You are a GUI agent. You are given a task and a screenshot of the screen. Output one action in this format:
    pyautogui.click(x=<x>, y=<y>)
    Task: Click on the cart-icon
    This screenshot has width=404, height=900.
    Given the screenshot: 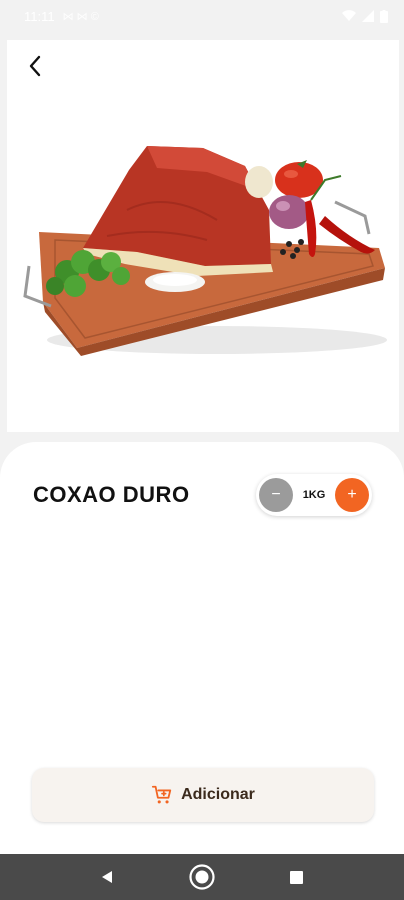 What is the action you would take?
    pyautogui.click(x=162, y=794)
    